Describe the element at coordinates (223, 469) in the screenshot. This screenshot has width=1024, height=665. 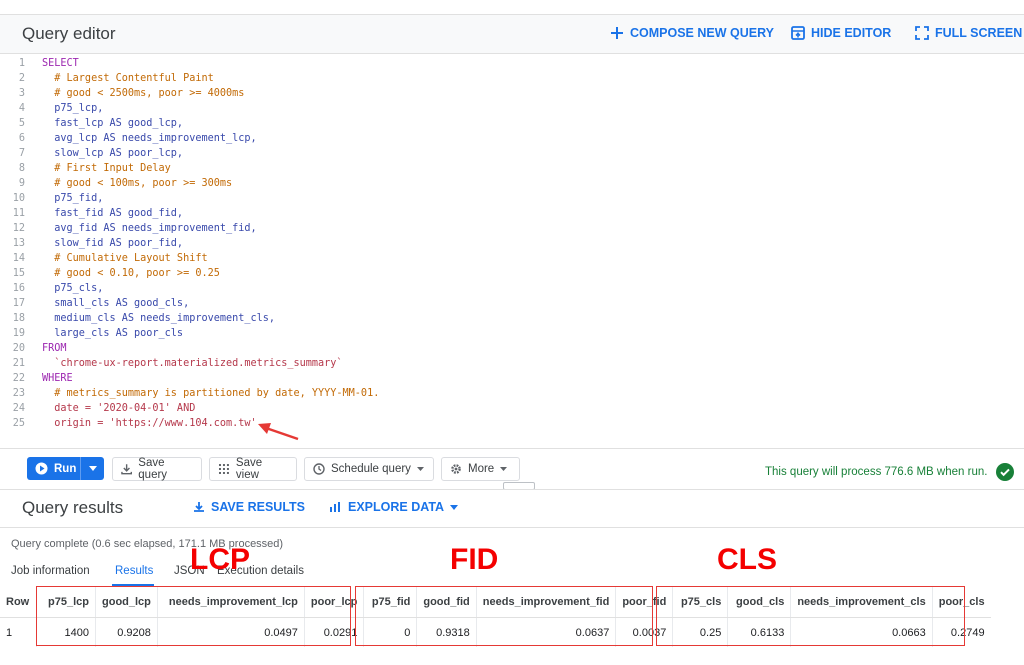
I see `view-grid-icon` at that location.